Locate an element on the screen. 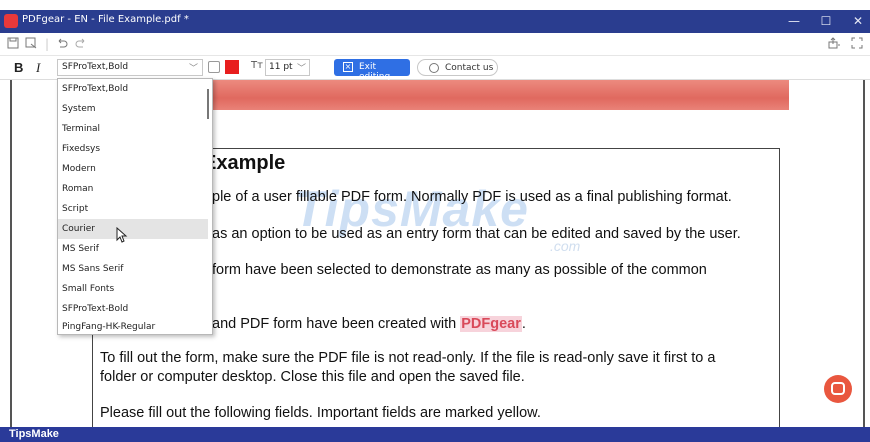  bold-button: B is located at coordinates (18, 67).